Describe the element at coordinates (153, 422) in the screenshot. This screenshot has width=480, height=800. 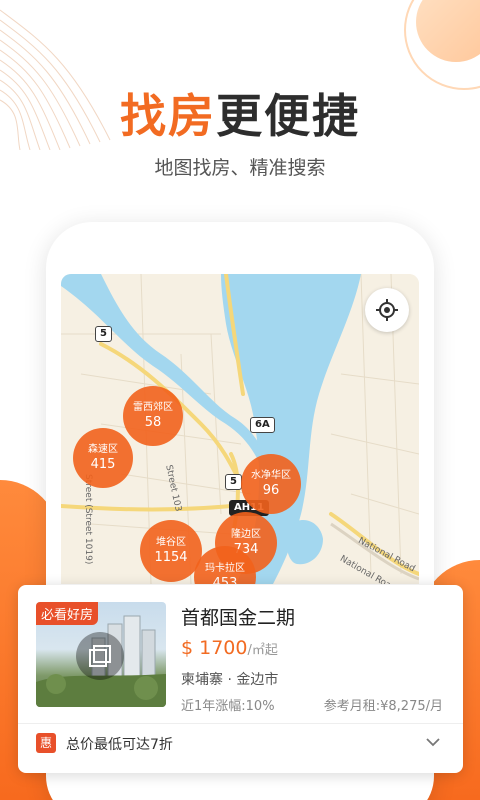
I see `cluster-count: 58` at that location.